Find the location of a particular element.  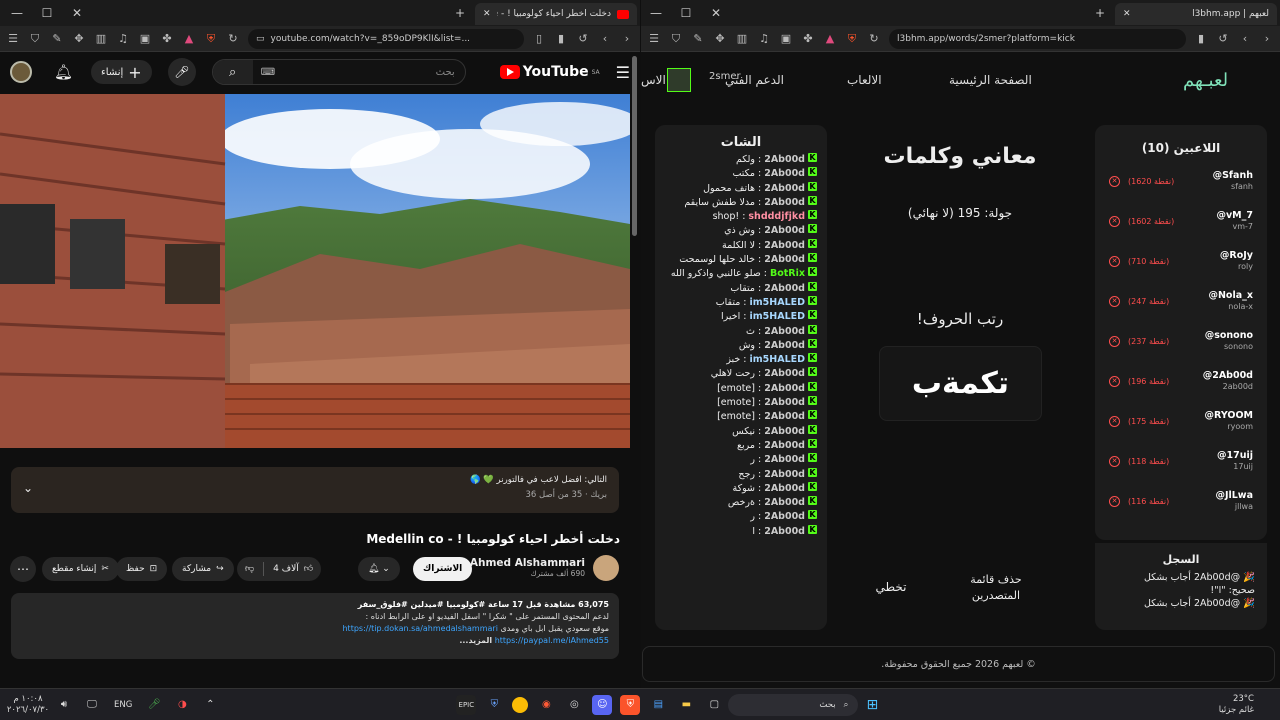

tab-l3bhm: ✕ لعبهم | l3bhm.app is located at coordinates (1196, 14).